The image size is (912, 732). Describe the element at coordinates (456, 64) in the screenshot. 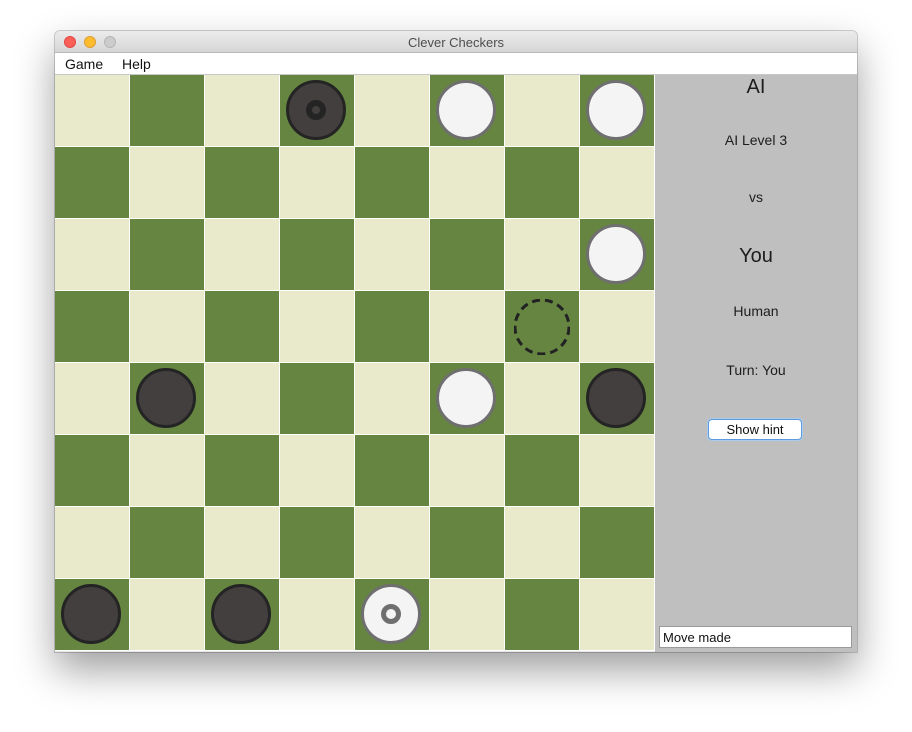

I see `menu-bar: Game Help` at that location.